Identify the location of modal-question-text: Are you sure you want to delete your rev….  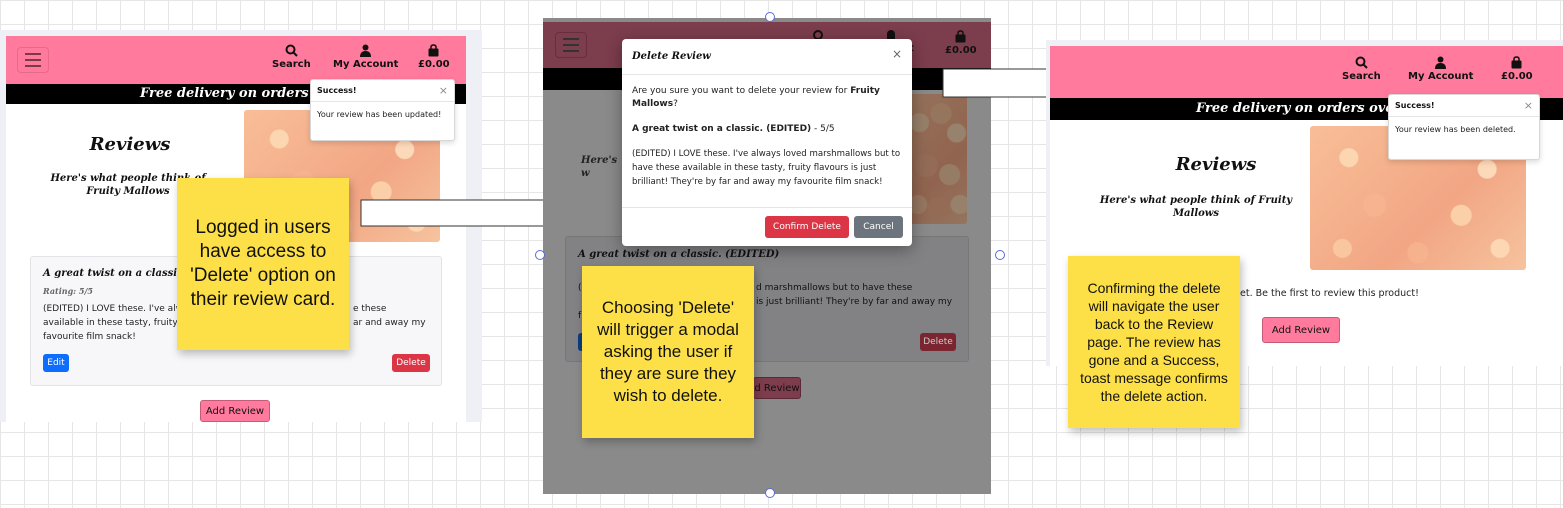
(741, 91).